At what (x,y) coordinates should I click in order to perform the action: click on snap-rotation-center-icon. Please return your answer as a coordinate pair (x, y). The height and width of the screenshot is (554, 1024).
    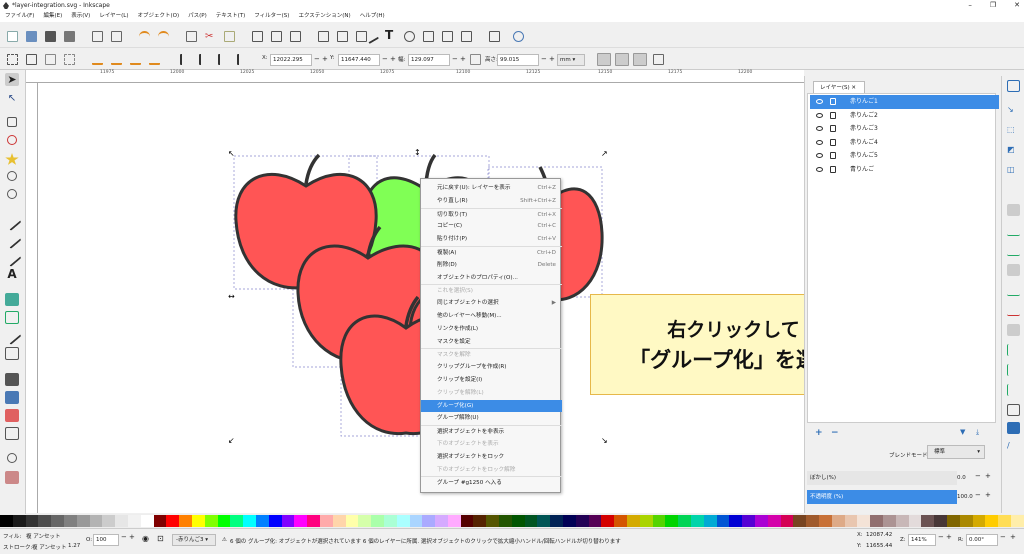
    Looking at the image, I should click on (1013, 350).